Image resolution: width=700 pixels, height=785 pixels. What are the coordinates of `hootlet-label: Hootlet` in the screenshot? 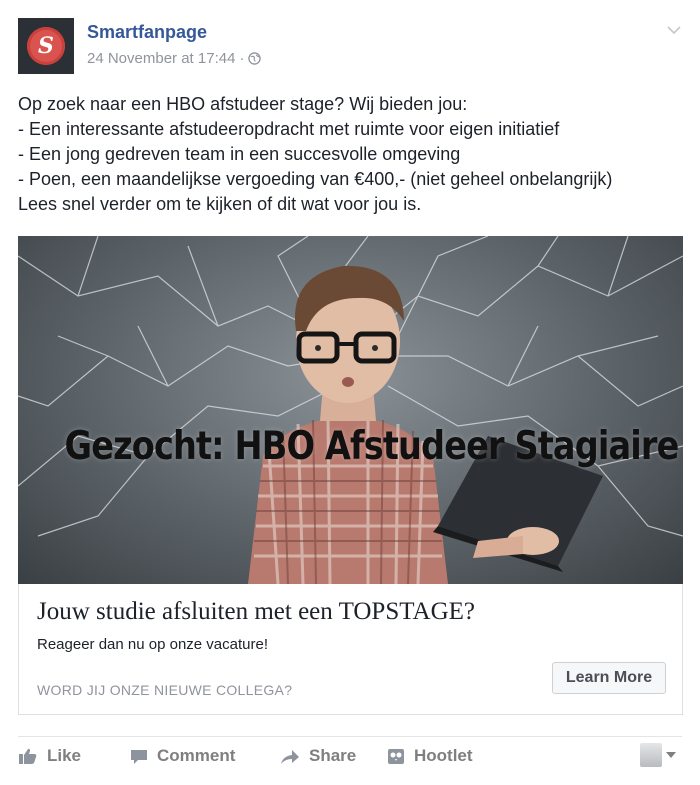 It's located at (443, 755).